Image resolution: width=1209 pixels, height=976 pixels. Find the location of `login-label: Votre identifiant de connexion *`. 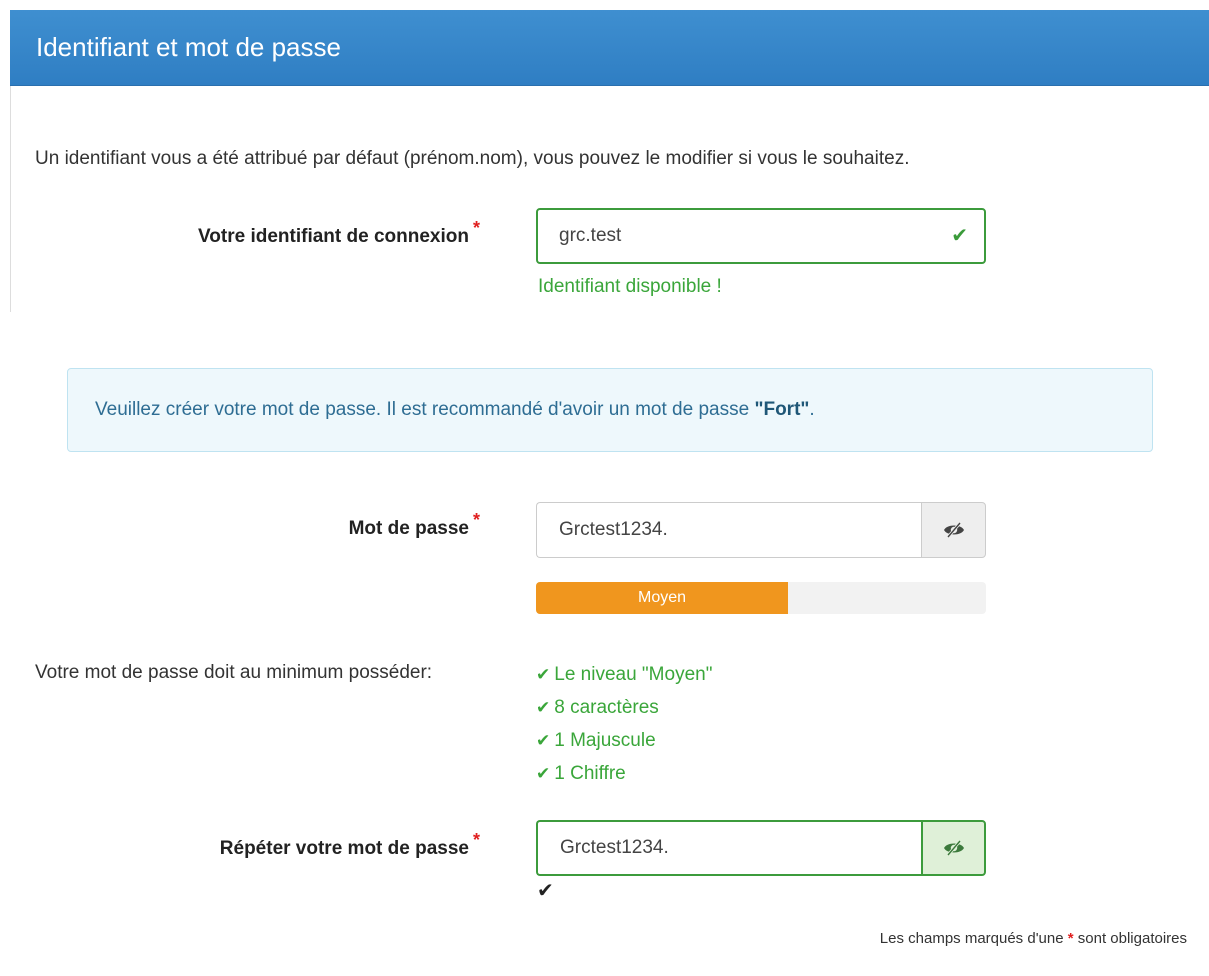

login-label: Votre identifiant de connexion * is located at coordinates (290, 233).